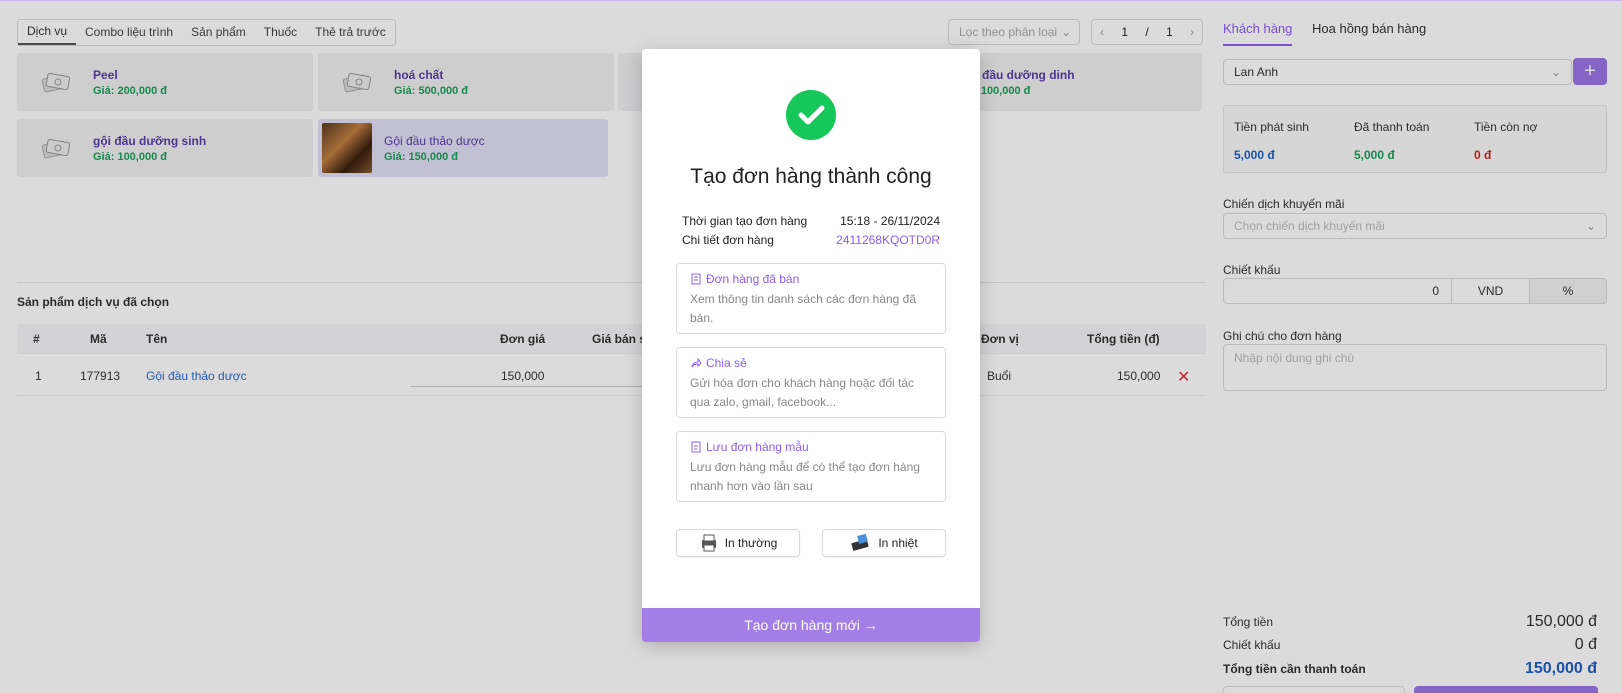 Image resolution: width=1622 pixels, height=693 pixels. What do you see at coordinates (696, 447) in the screenshot?
I see `document-icon` at bounding box center [696, 447].